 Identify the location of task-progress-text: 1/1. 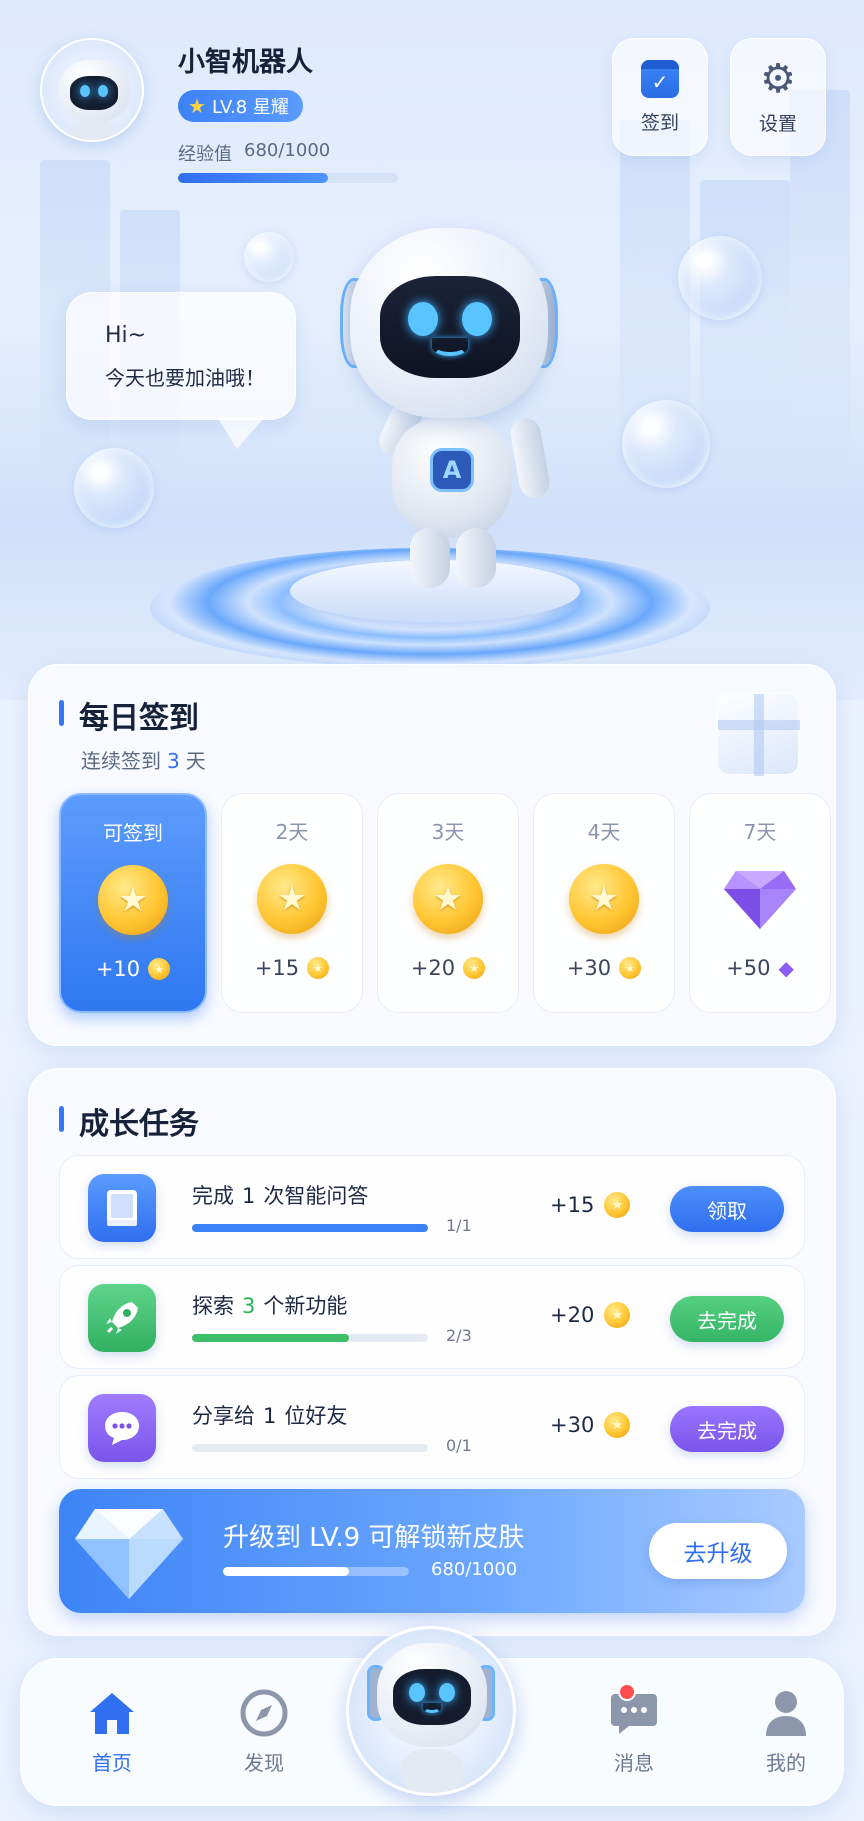
(459, 1225).